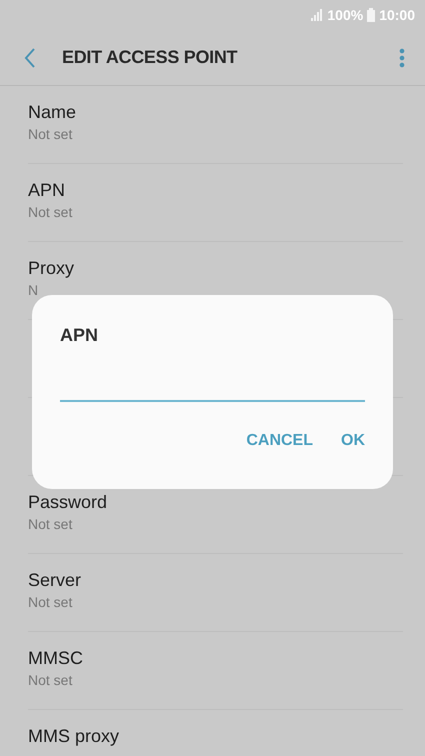 This screenshot has height=756, width=425. I want to click on setting-title: APN, so click(47, 190).